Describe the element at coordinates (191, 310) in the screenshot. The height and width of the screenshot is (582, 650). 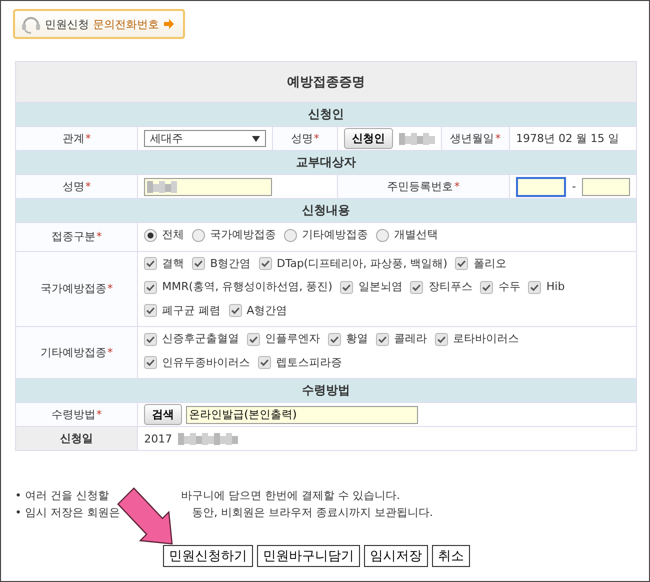
I see `option-label: 폐구균 폐렴` at that location.